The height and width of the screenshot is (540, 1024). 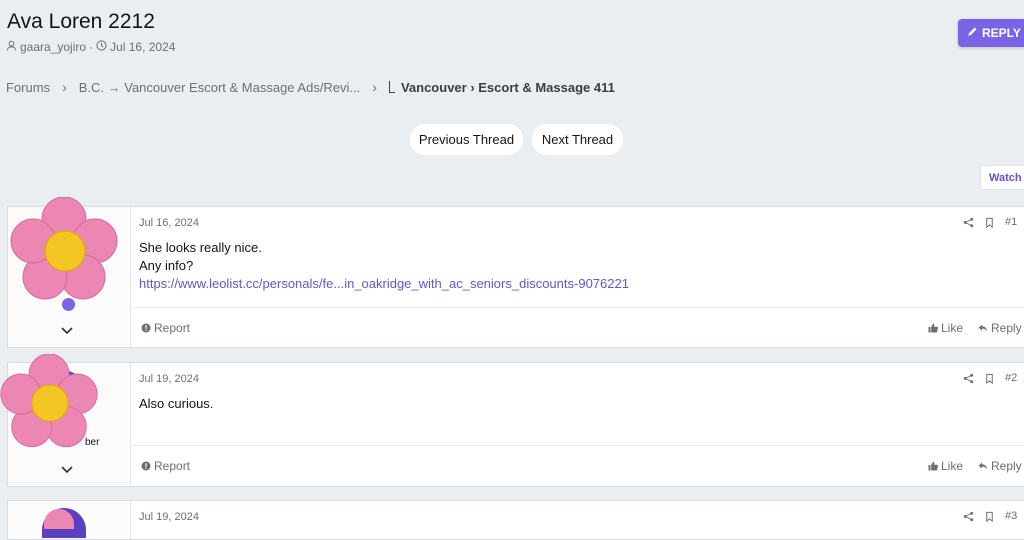 I want to click on post-content: Also curious., so click(x=176, y=404).